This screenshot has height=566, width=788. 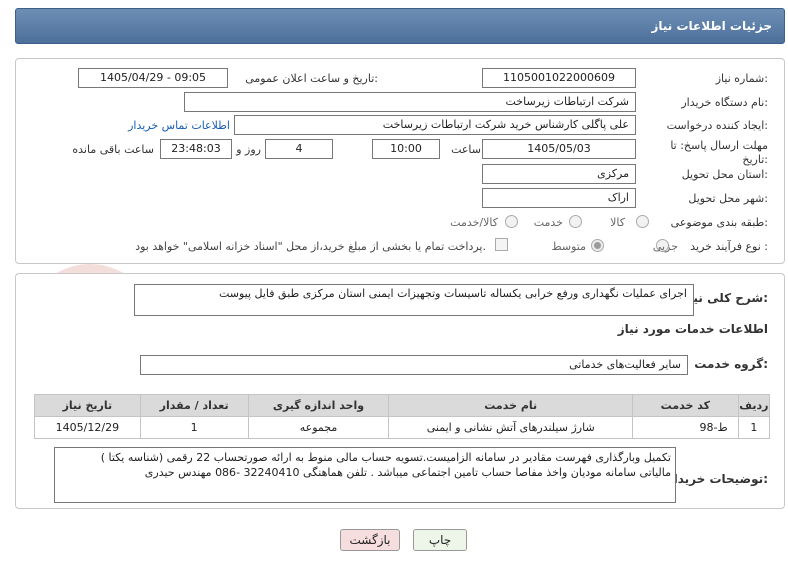 What do you see at coordinates (474, 222) in the screenshot?
I see `category-both-label: کالا/خدمت` at bounding box center [474, 222].